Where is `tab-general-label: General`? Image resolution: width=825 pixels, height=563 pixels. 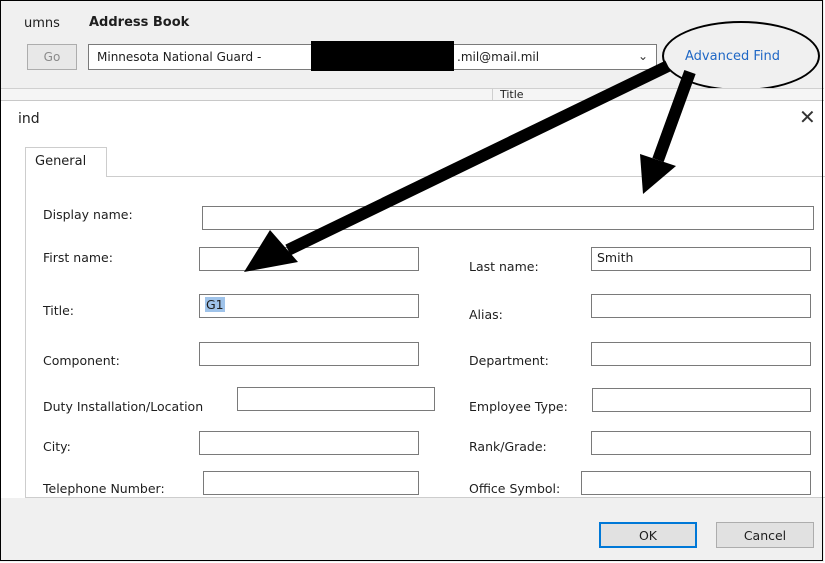
tab-general-label: General is located at coordinates (61, 161).